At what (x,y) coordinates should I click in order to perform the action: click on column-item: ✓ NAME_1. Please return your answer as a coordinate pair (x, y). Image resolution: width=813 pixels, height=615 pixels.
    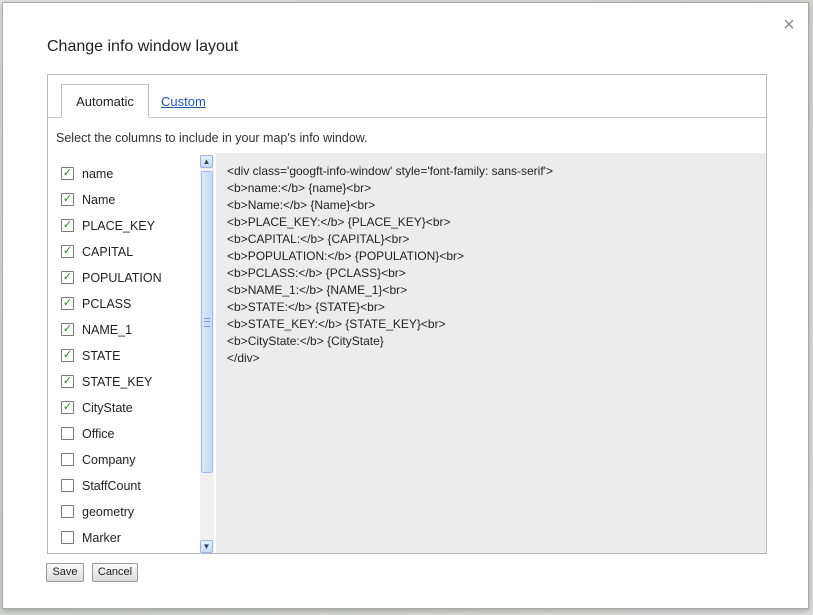
    Looking at the image, I should click on (130, 332).